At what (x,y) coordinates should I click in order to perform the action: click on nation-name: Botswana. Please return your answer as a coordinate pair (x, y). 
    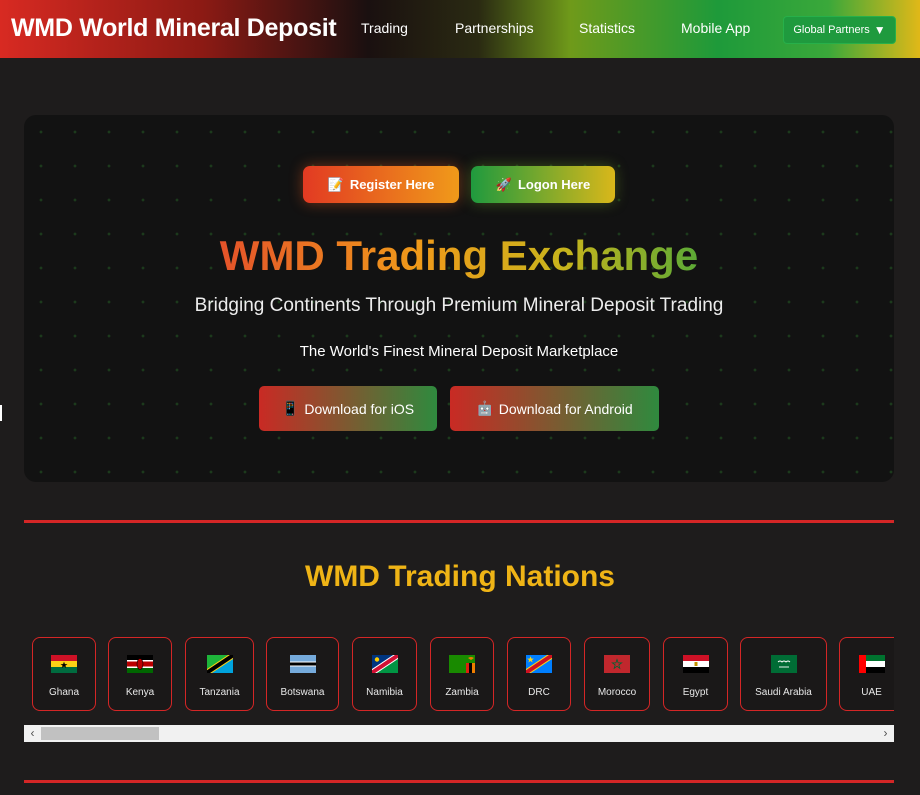
    Looking at the image, I should click on (302, 692).